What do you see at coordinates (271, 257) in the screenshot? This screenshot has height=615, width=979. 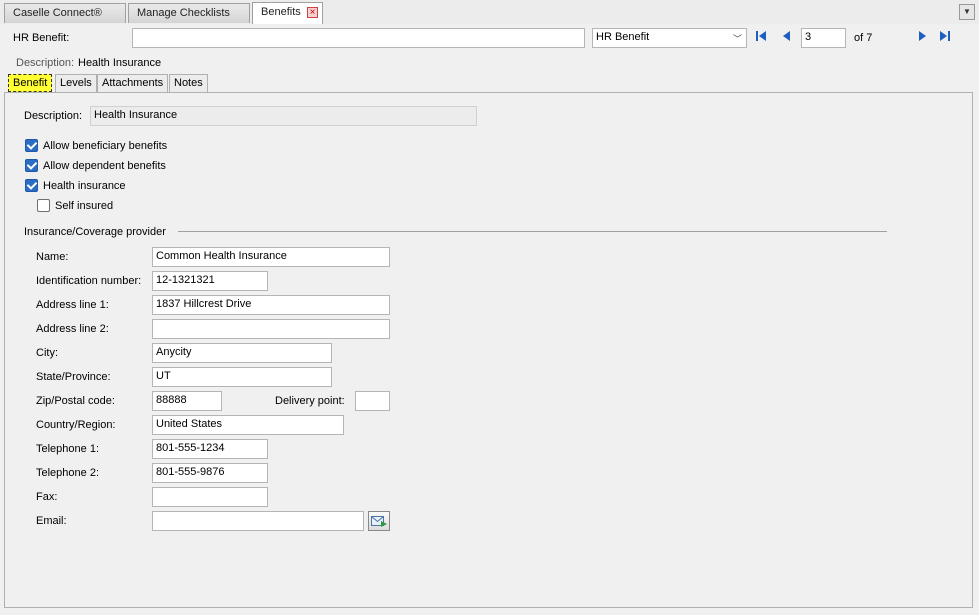 I see `provider-name-field: Common Health Insurance` at bounding box center [271, 257].